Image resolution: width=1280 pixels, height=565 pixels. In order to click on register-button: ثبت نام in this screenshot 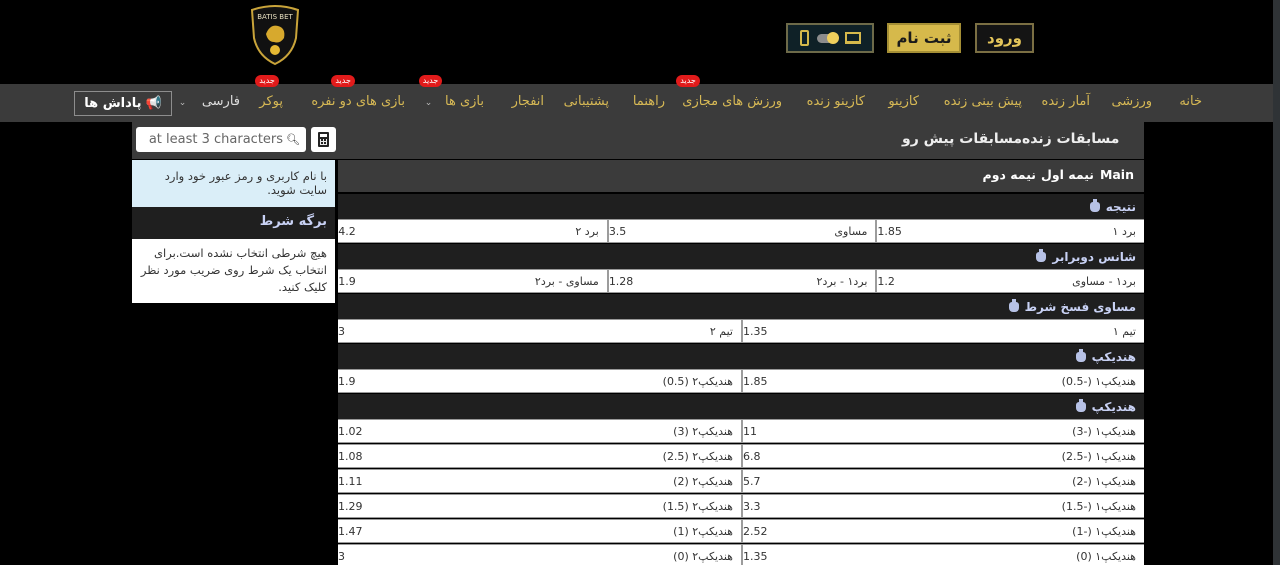, I will do `click(924, 38)`.